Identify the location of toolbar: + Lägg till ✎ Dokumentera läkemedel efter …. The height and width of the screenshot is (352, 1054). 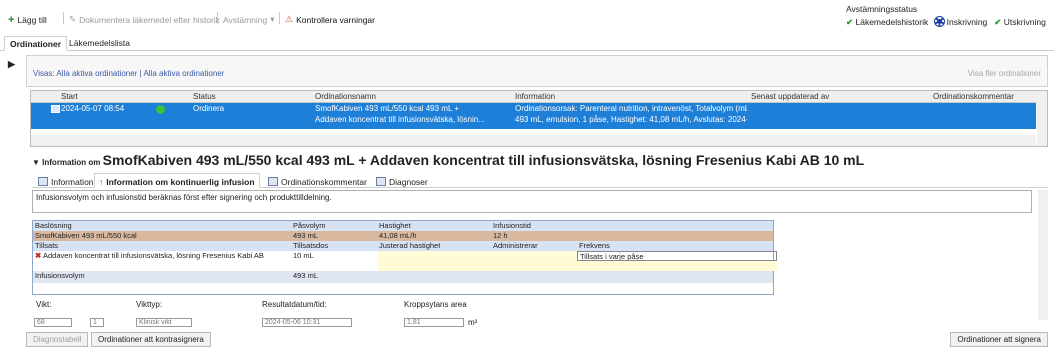
(527, 17).